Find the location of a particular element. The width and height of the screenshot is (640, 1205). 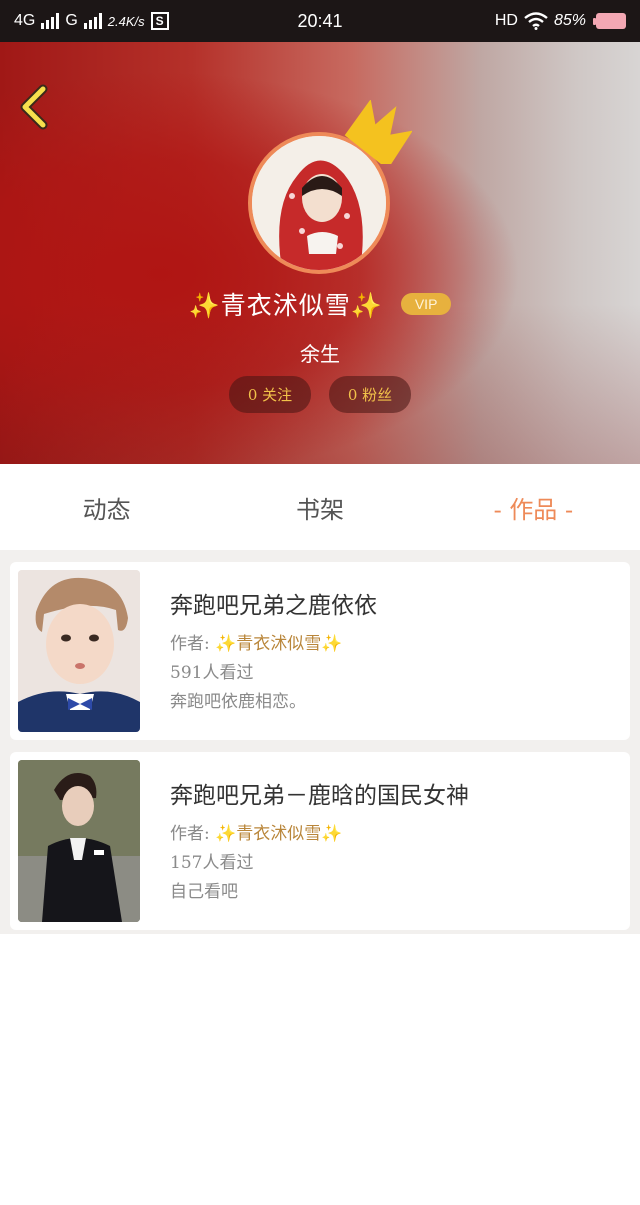

network-speed: 2.4K/s is located at coordinates (126, 21).